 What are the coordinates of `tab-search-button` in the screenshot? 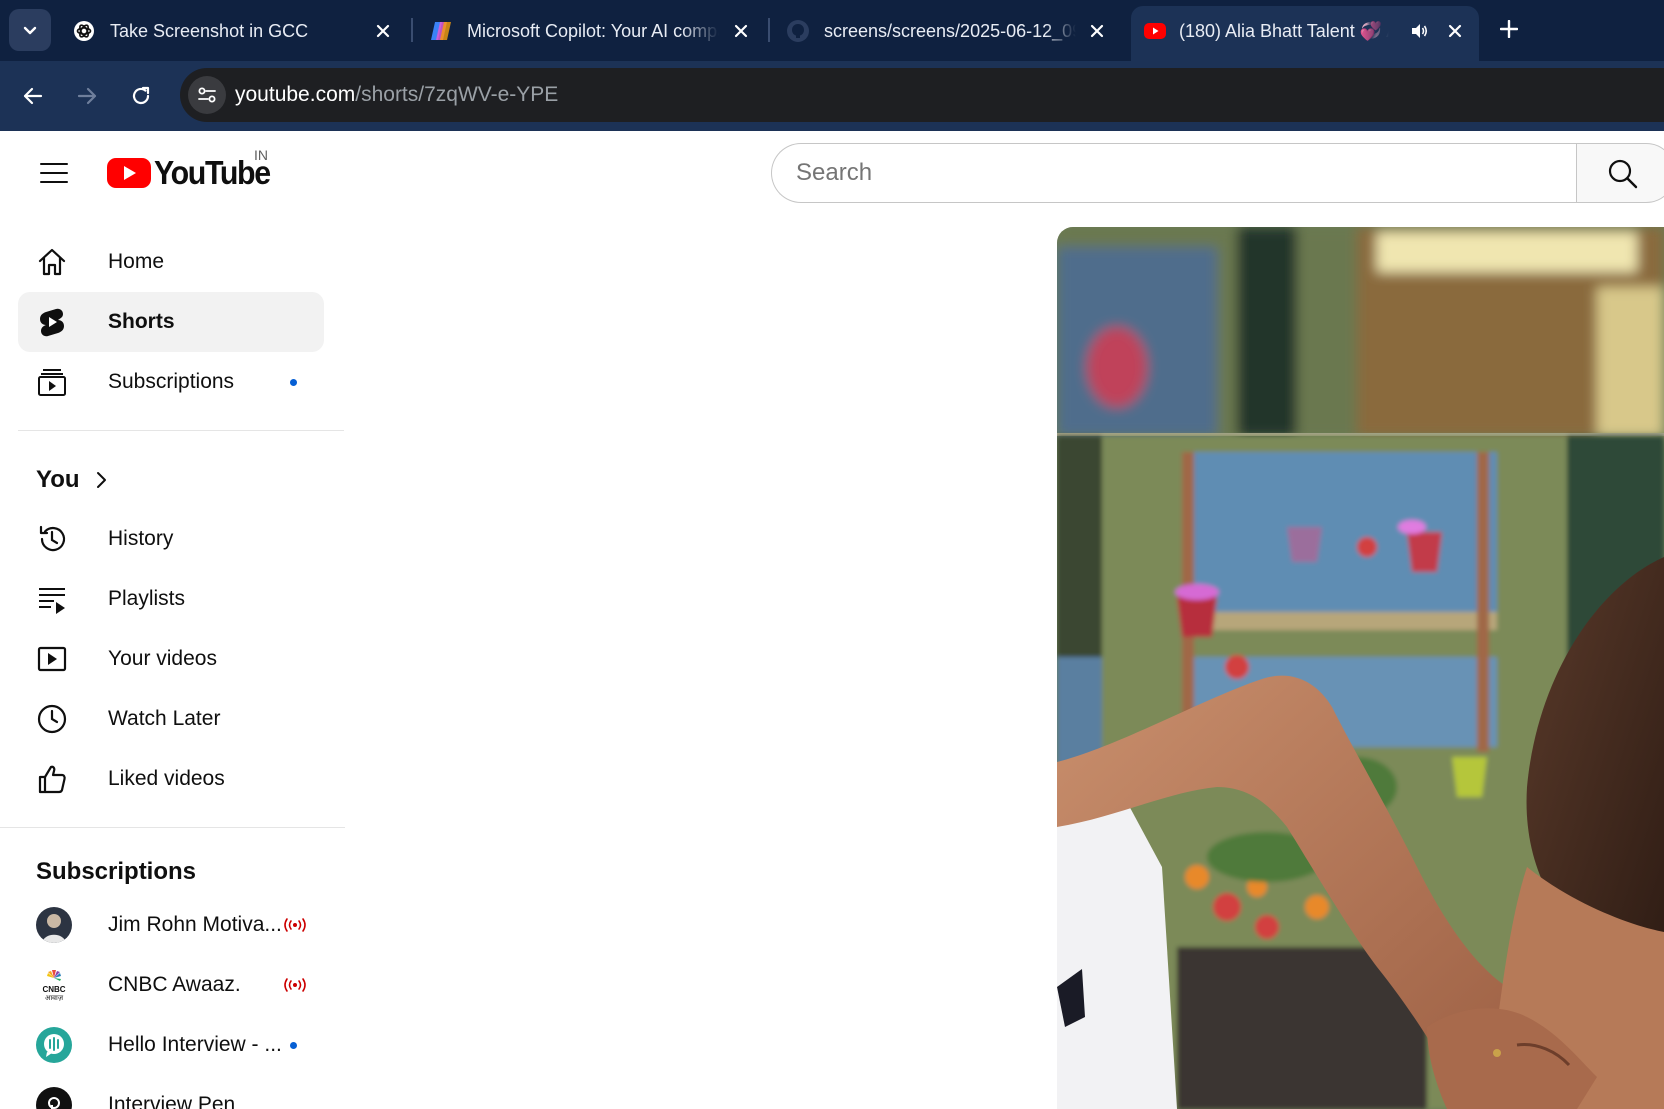 It's located at (30, 30).